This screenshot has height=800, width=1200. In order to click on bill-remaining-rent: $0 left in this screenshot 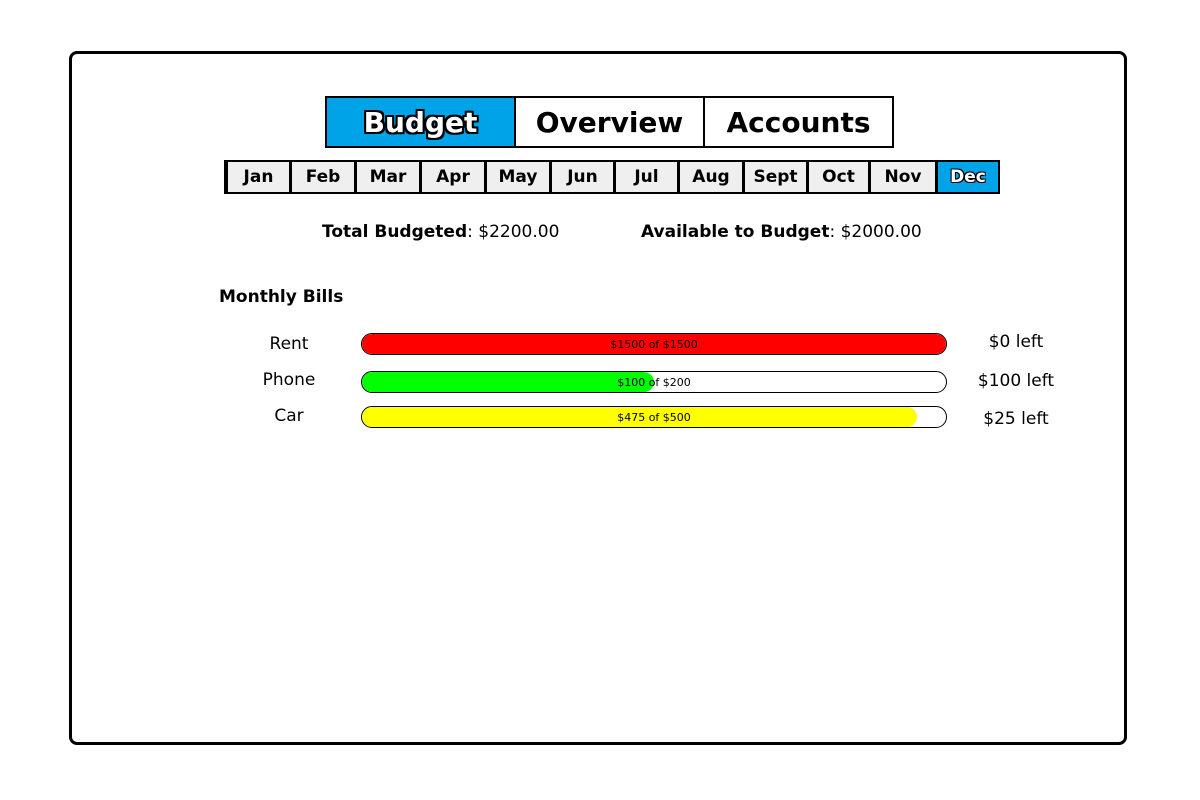, I will do `click(1016, 342)`.